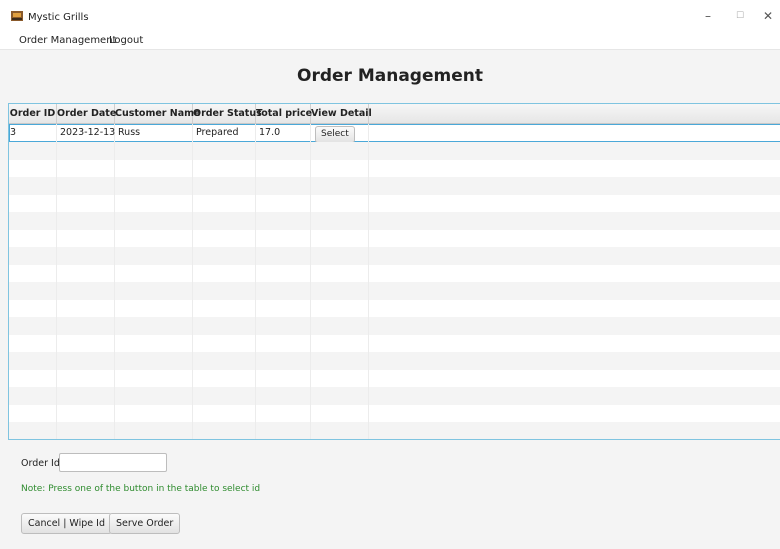 The width and height of the screenshot is (780, 549). I want to click on column-customer-name: Customer Name, so click(158, 113).